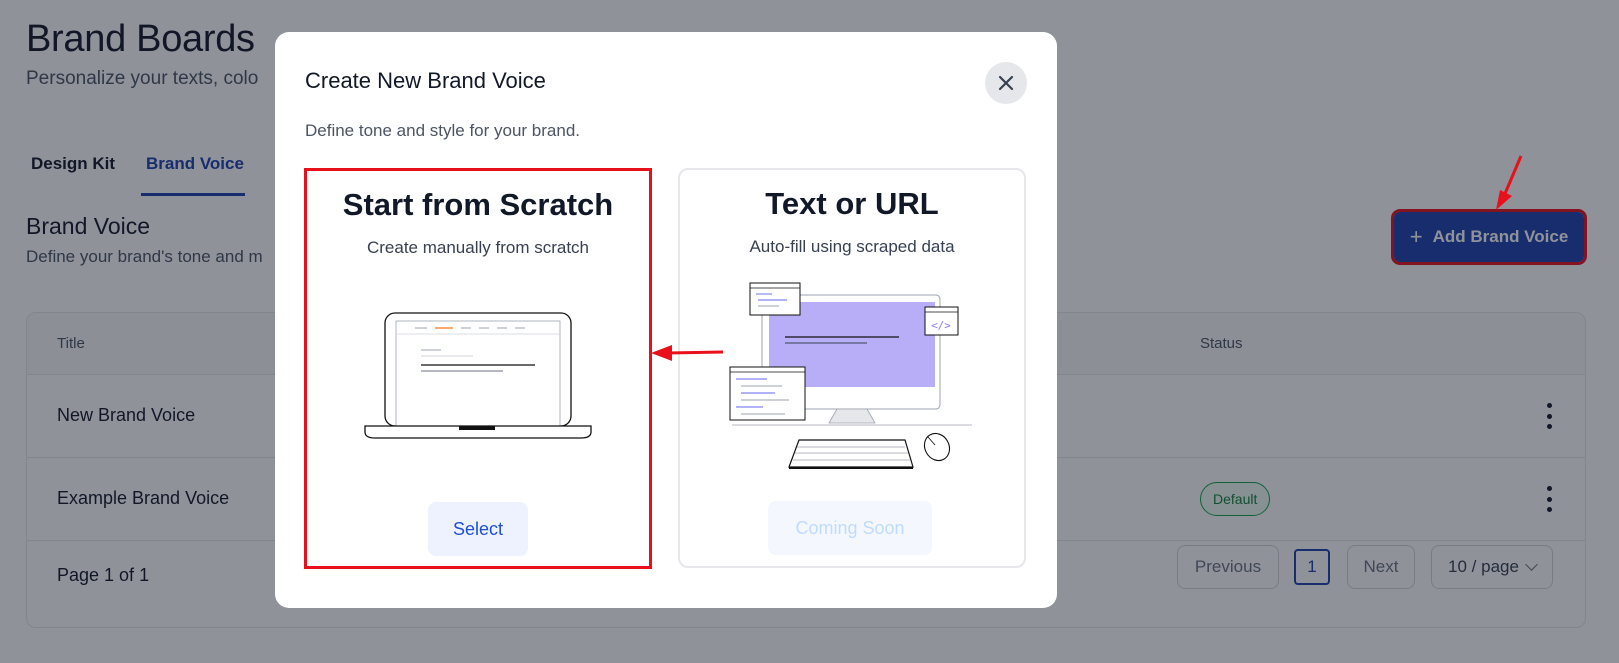 The height and width of the screenshot is (663, 1619). What do you see at coordinates (425, 80) in the screenshot?
I see `modal-title: Create New Brand Voice` at bounding box center [425, 80].